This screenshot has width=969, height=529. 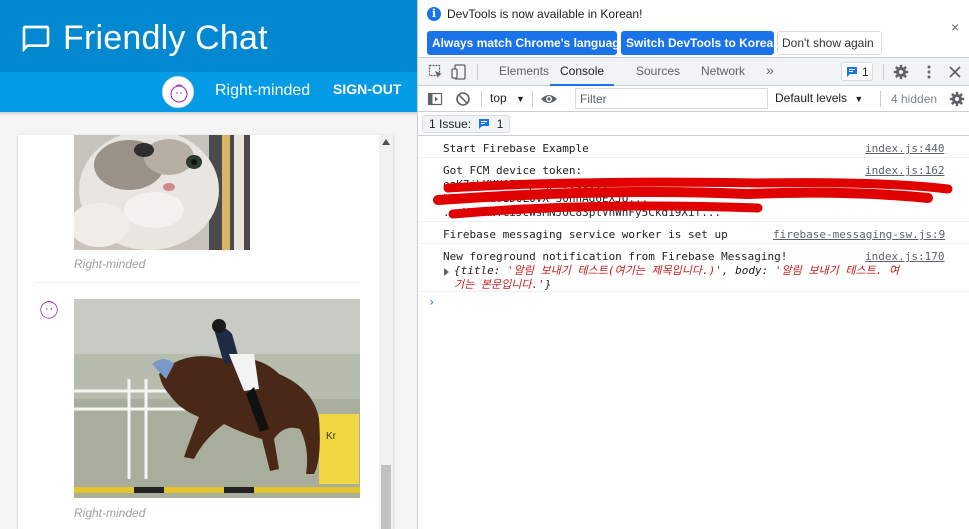 What do you see at coordinates (770, 72) in the screenshot?
I see `more-tabs-icon: »` at bounding box center [770, 72].